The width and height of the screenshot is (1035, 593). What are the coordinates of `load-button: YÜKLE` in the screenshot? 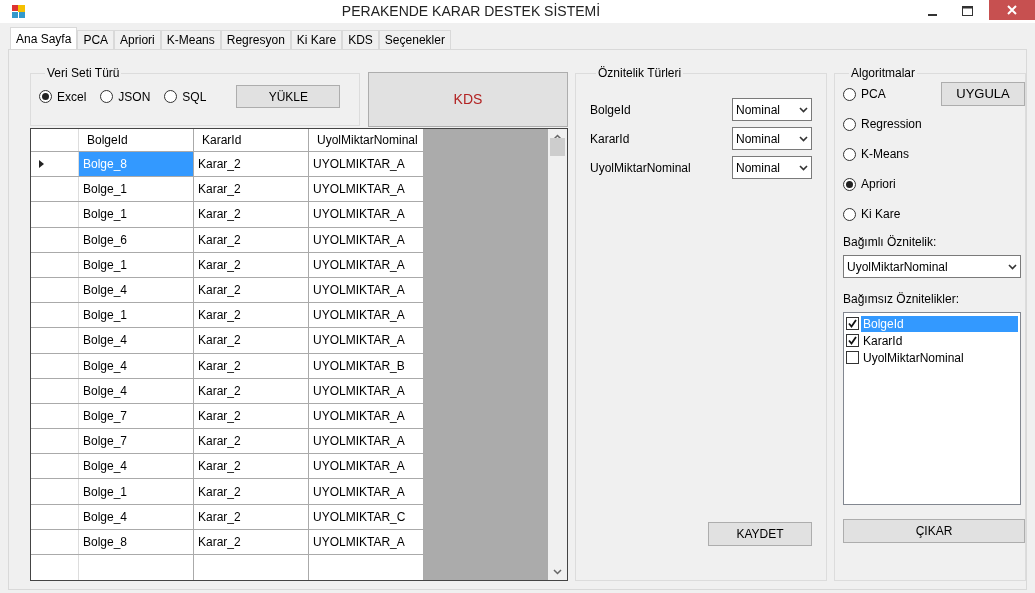 It's located at (288, 96).